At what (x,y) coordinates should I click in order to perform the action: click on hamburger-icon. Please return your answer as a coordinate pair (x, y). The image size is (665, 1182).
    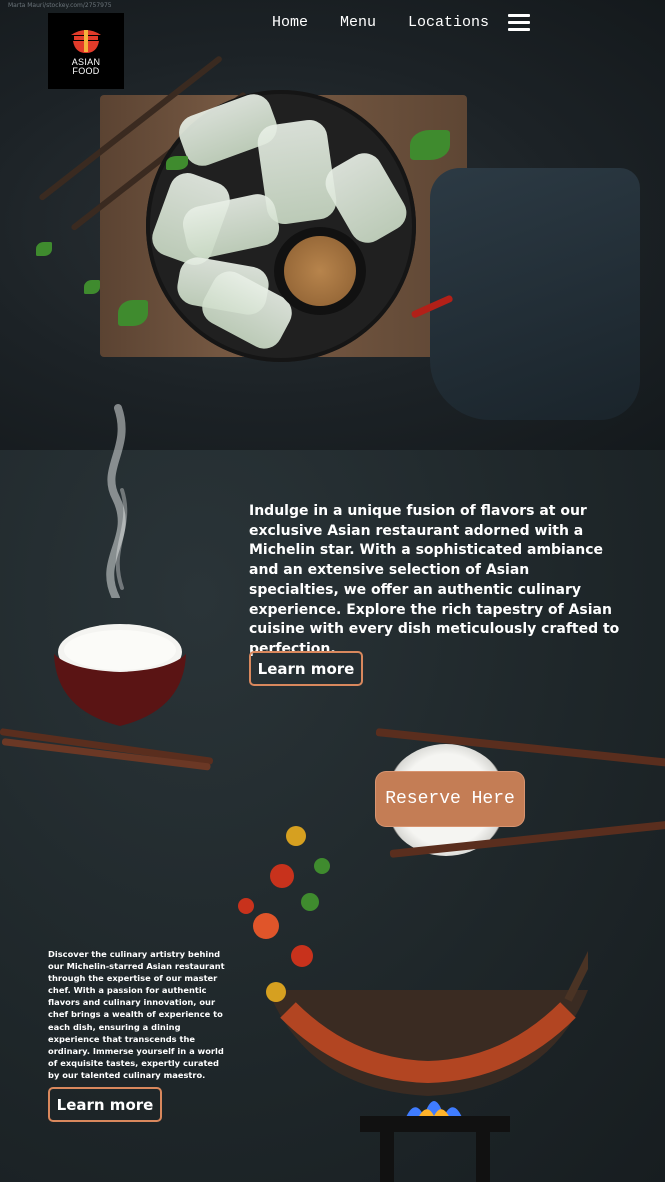
    Looking at the image, I should click on (519, 22).